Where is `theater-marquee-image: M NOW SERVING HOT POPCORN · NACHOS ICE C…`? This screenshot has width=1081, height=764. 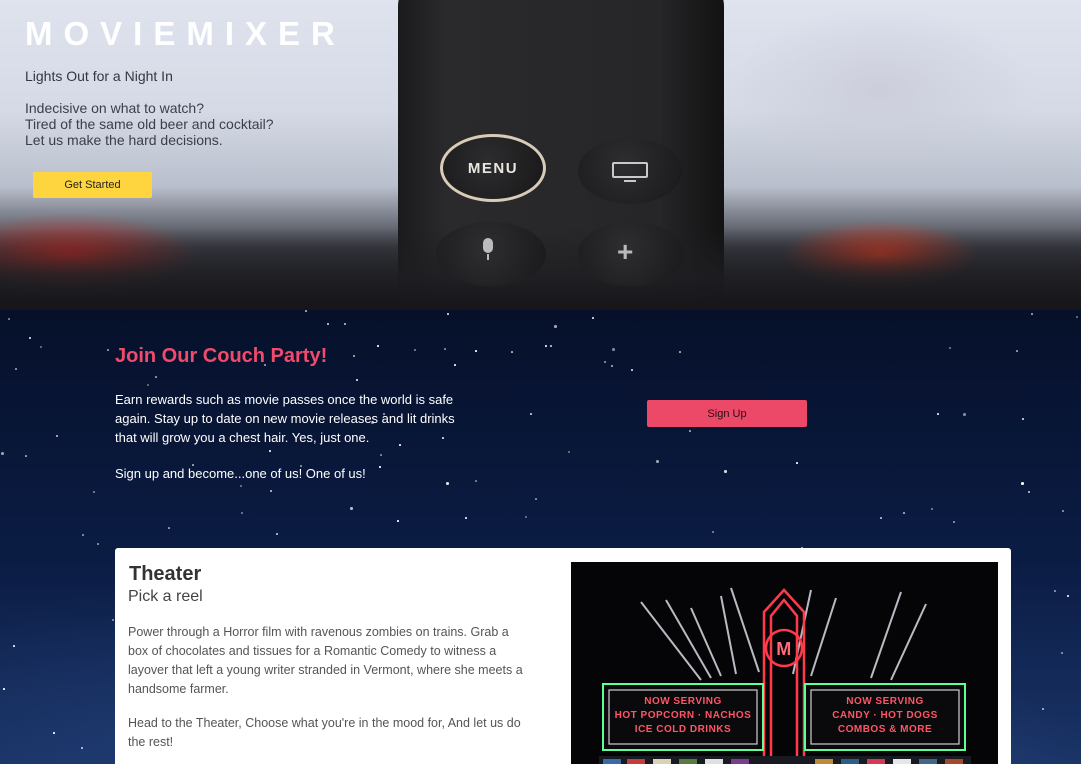 theater-marquee-image: M NOW SERVING HOT POPCORN · NACHOS ICE C… is located at coordinates (784, 663).